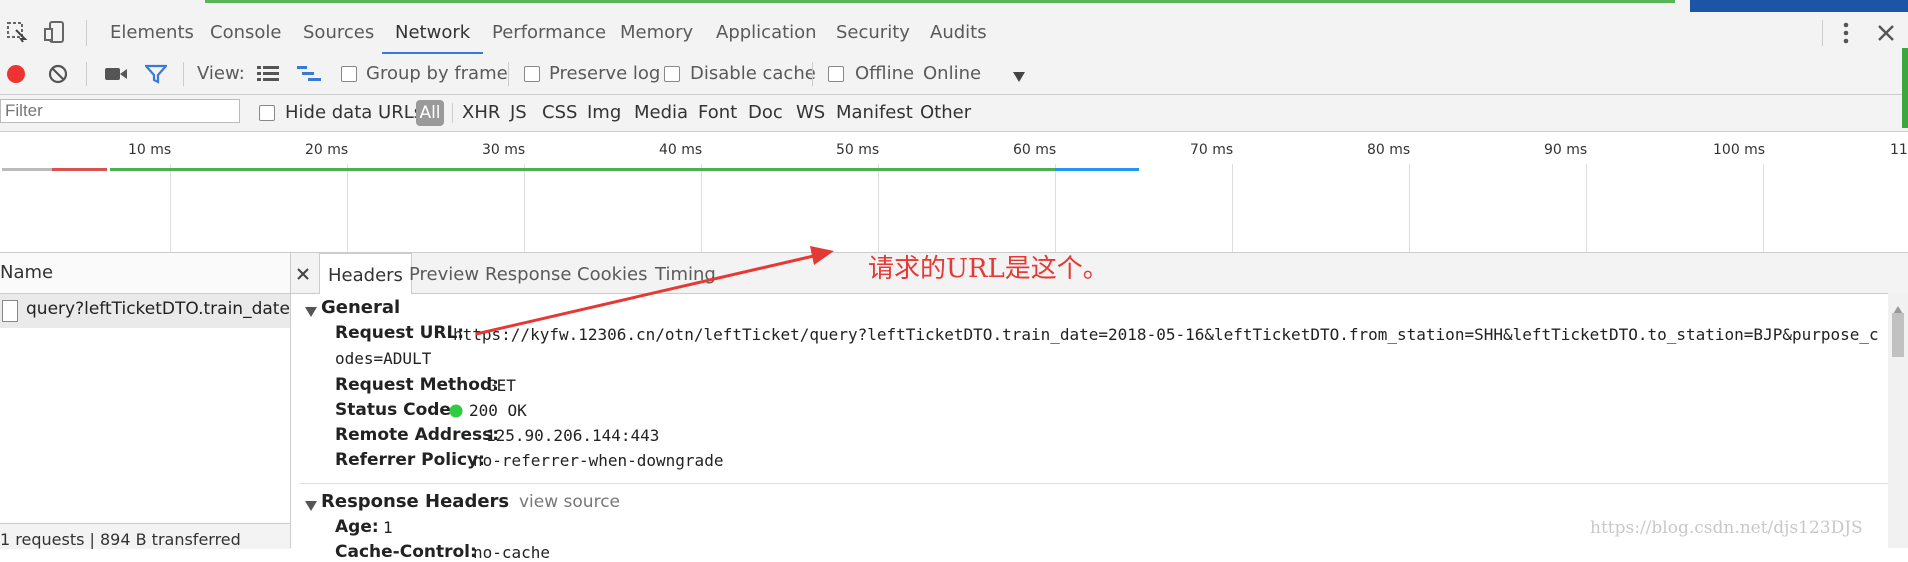 The width and height of the screenshot is (1908, 562). Describe the element at coordinates (1097, 169) in the screenshot. I see `timeline-download-bar` at that location.